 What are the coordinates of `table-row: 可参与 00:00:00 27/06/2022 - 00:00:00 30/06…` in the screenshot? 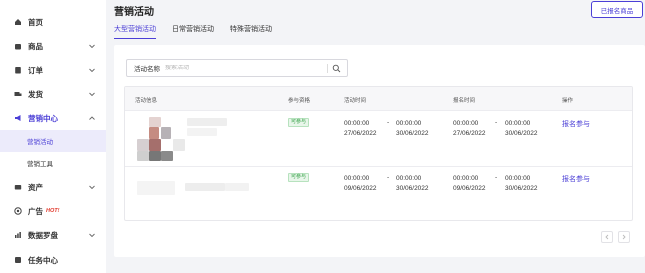 It's located at (378, 138).